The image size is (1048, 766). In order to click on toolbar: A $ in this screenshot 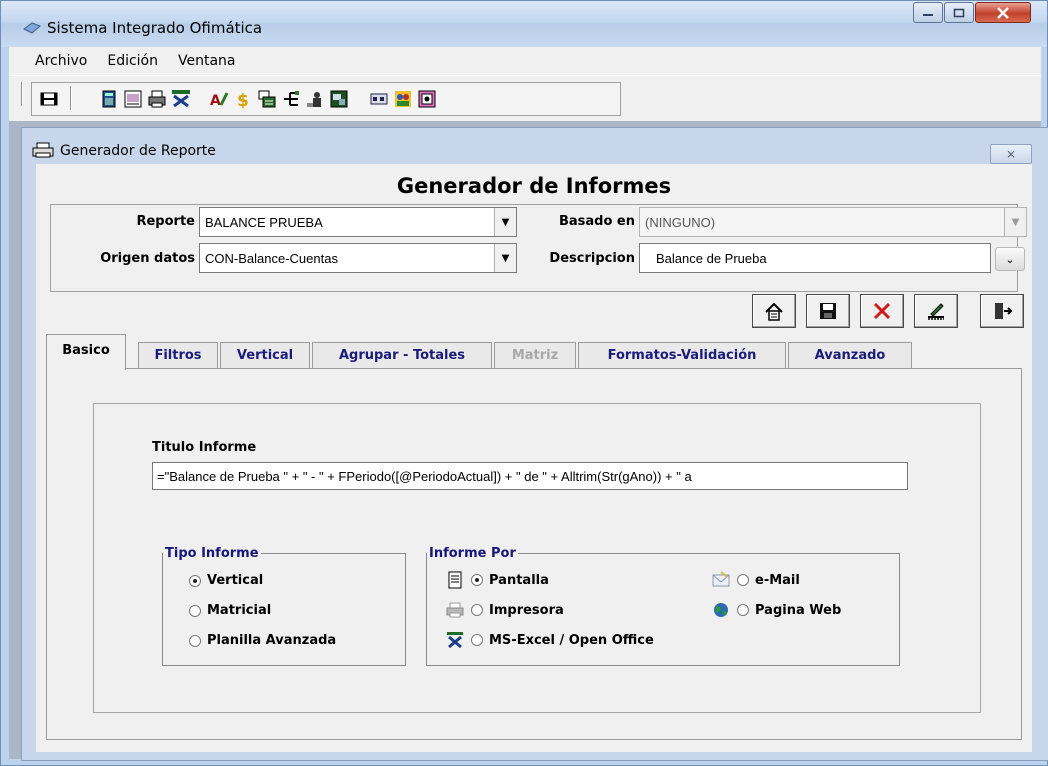, I will do `click(525, 98)`.